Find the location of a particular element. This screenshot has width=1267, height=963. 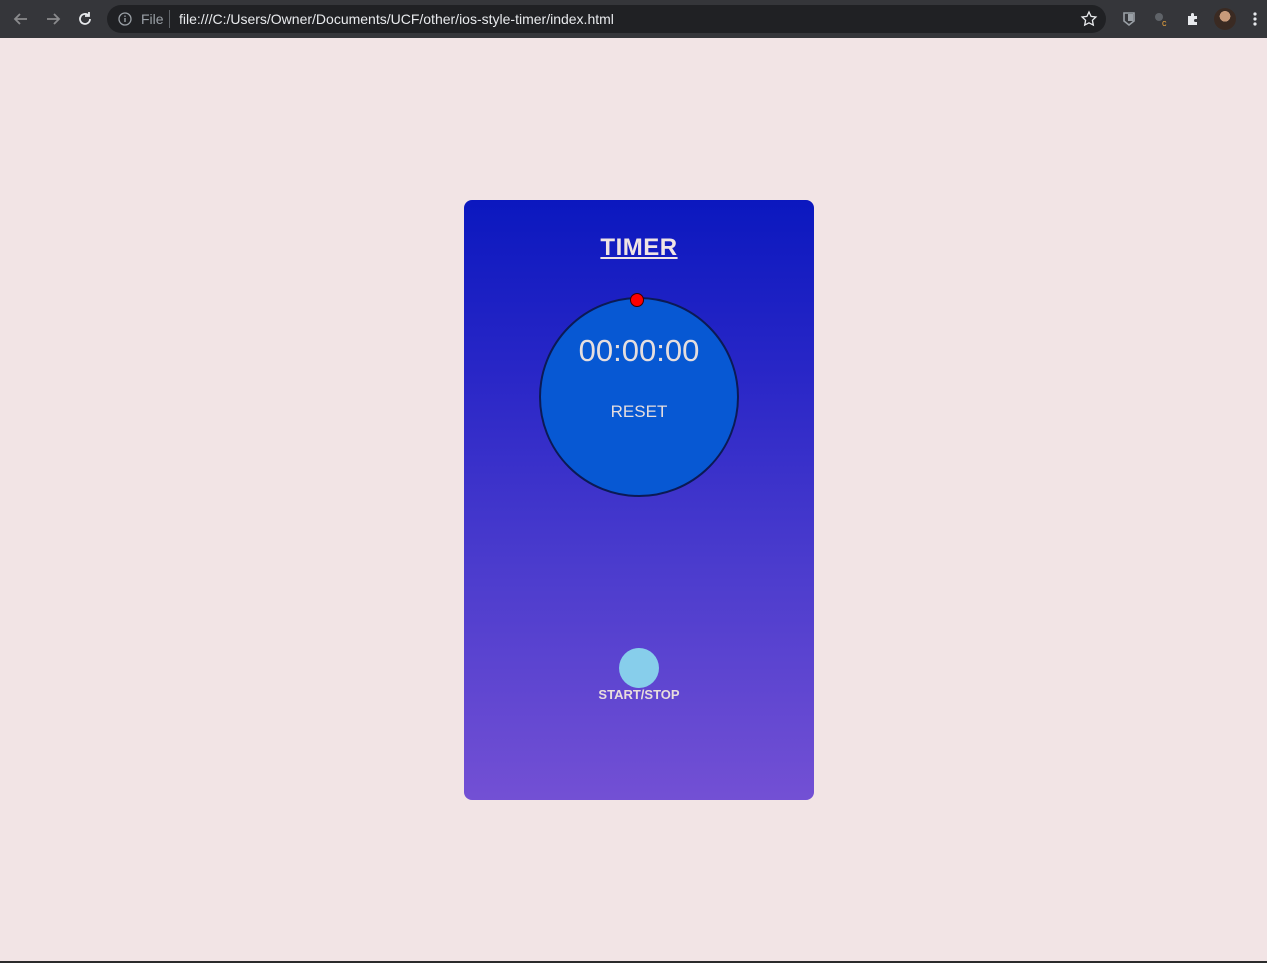

reload-button is located at coordinates (85, 19).